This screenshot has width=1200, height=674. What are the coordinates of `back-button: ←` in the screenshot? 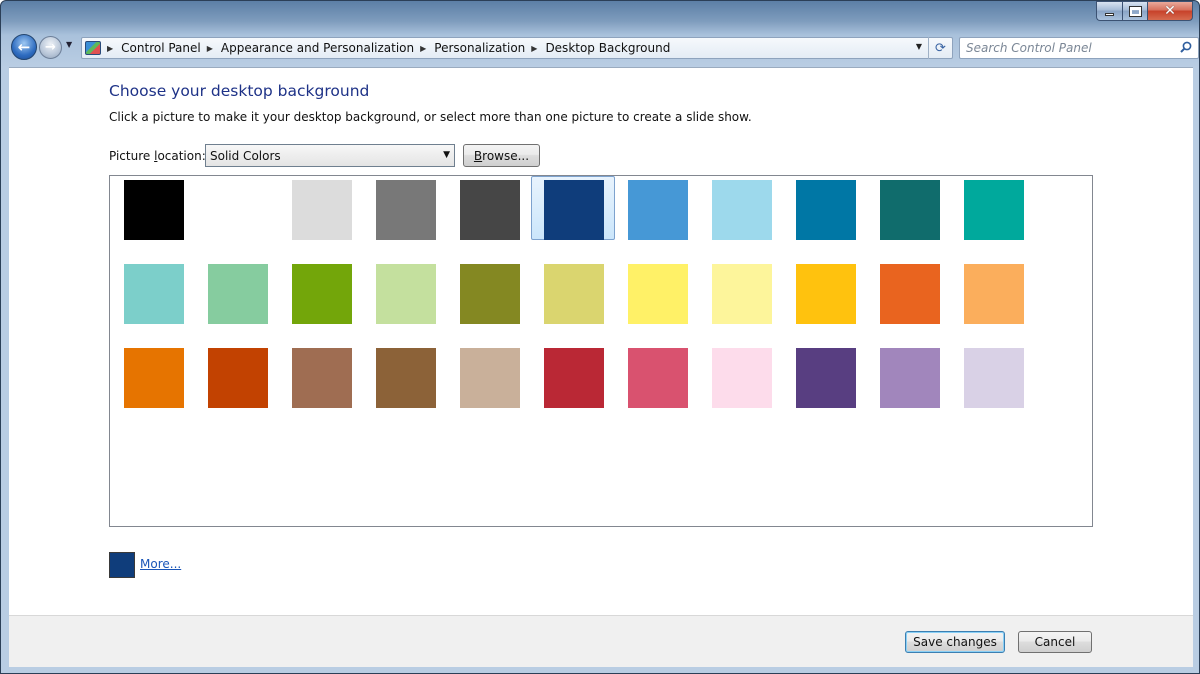 It's located at (24, 47).